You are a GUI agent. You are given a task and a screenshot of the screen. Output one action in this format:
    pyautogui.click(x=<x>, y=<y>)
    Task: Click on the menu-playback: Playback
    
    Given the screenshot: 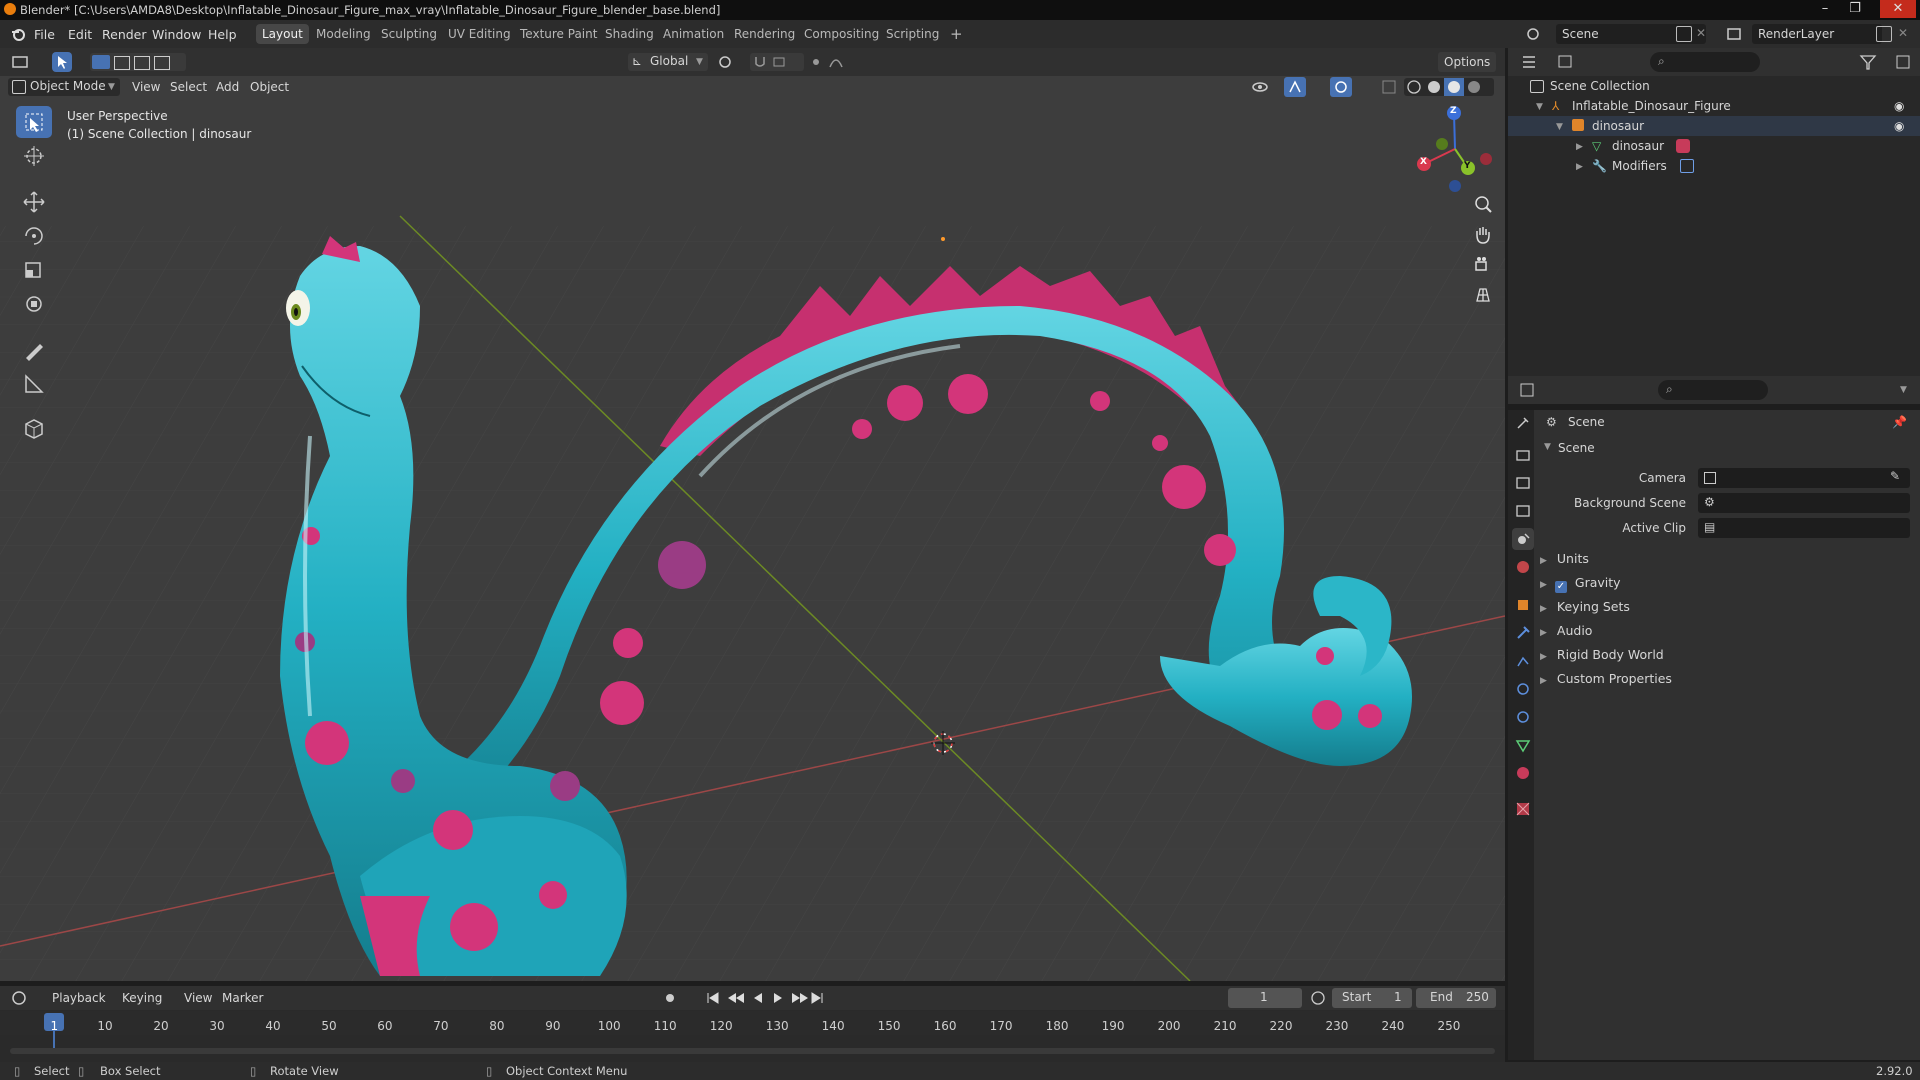 What is the action you would take?
    pyautogui.click(x=79, y=998)
    